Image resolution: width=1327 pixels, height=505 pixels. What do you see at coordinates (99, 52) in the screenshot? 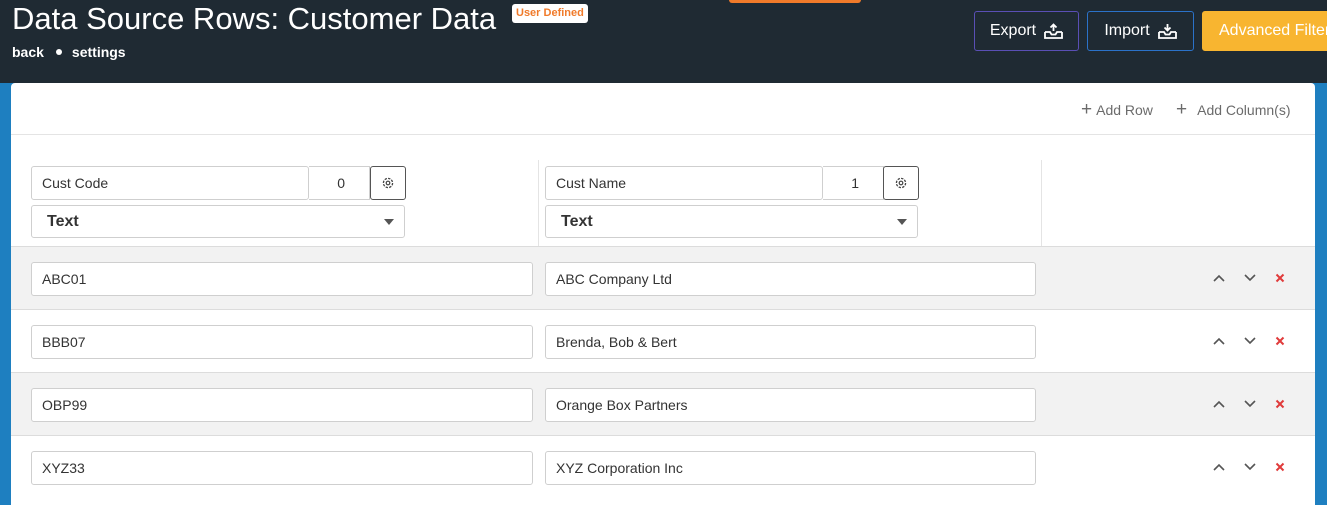
I see `breadcrumb-settings-link: settings` at bounding box center [99, 52].